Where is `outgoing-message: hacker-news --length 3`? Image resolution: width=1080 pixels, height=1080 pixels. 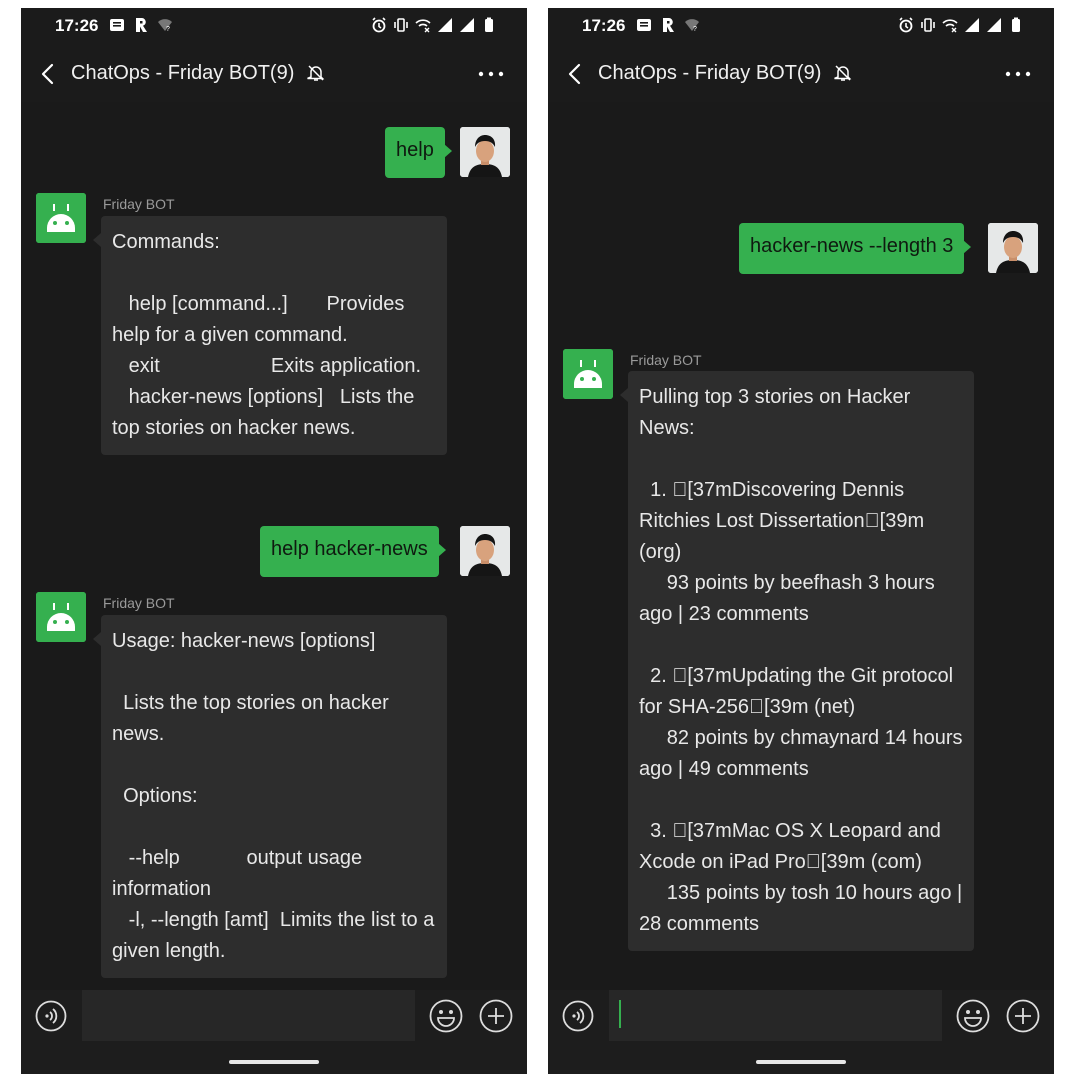
outgoing-message: hacker-news --length 3 is located at coordinates (855, 248).